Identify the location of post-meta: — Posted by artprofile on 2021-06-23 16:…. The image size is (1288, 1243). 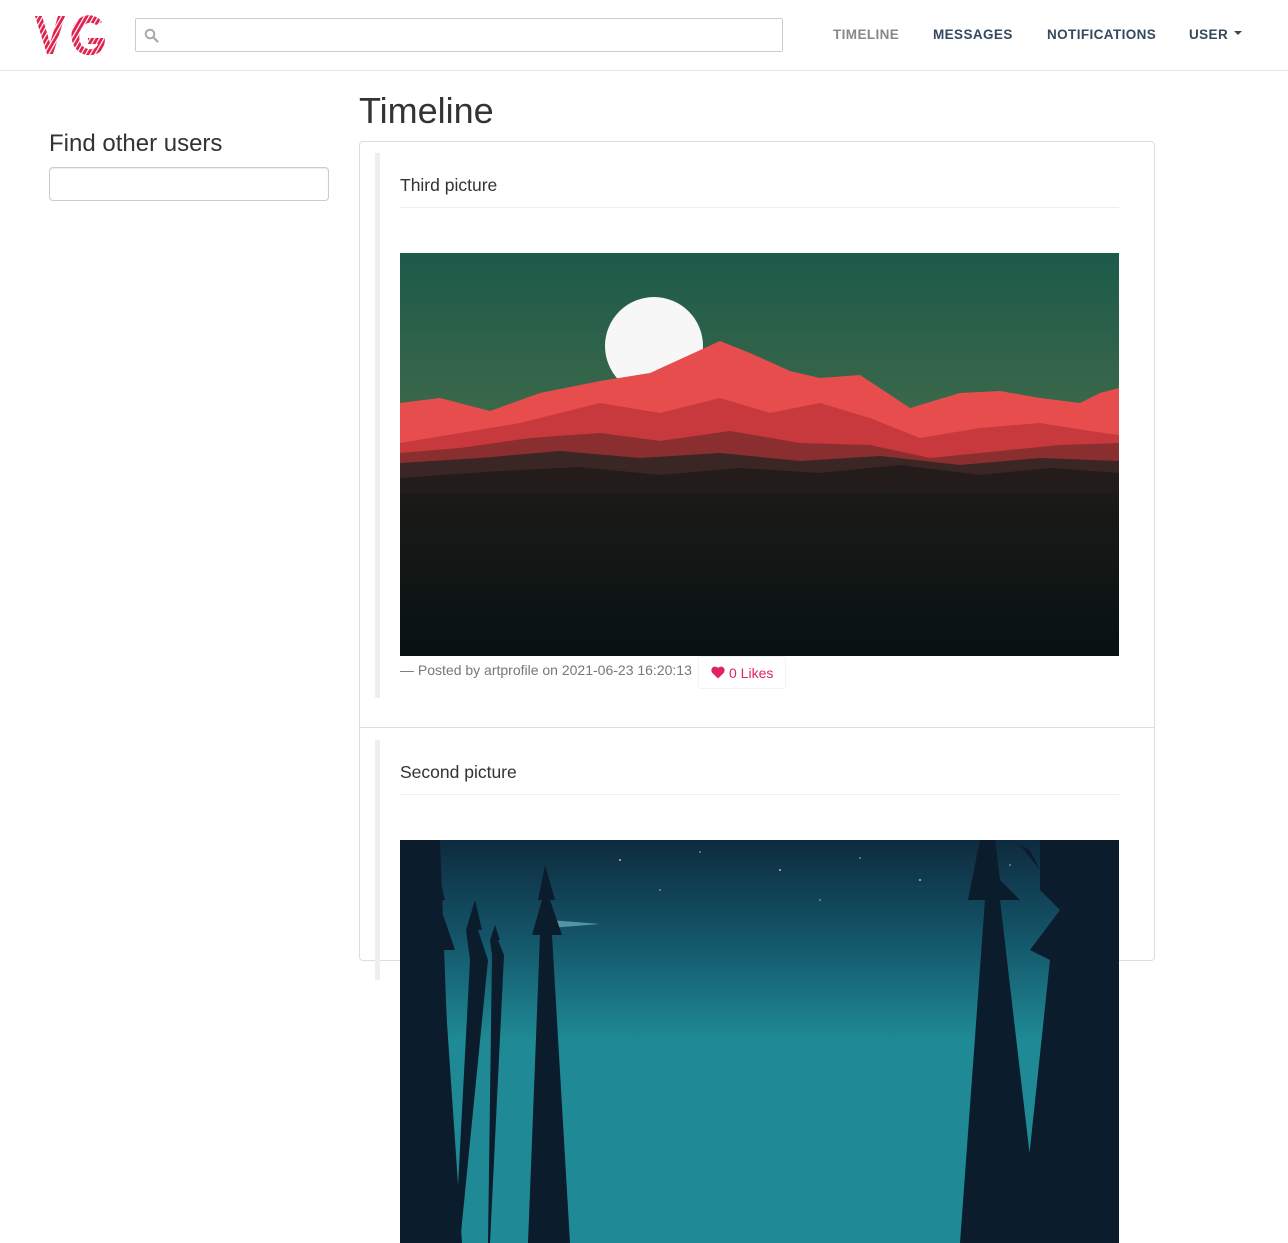
(546, 670).